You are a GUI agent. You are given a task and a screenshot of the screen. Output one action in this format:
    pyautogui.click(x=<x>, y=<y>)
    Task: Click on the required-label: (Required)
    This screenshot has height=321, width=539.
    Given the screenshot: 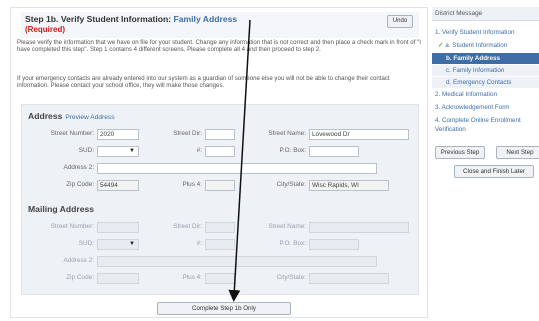 What is the action you would take?
    pyautogui.click(x=45, y=29)
    